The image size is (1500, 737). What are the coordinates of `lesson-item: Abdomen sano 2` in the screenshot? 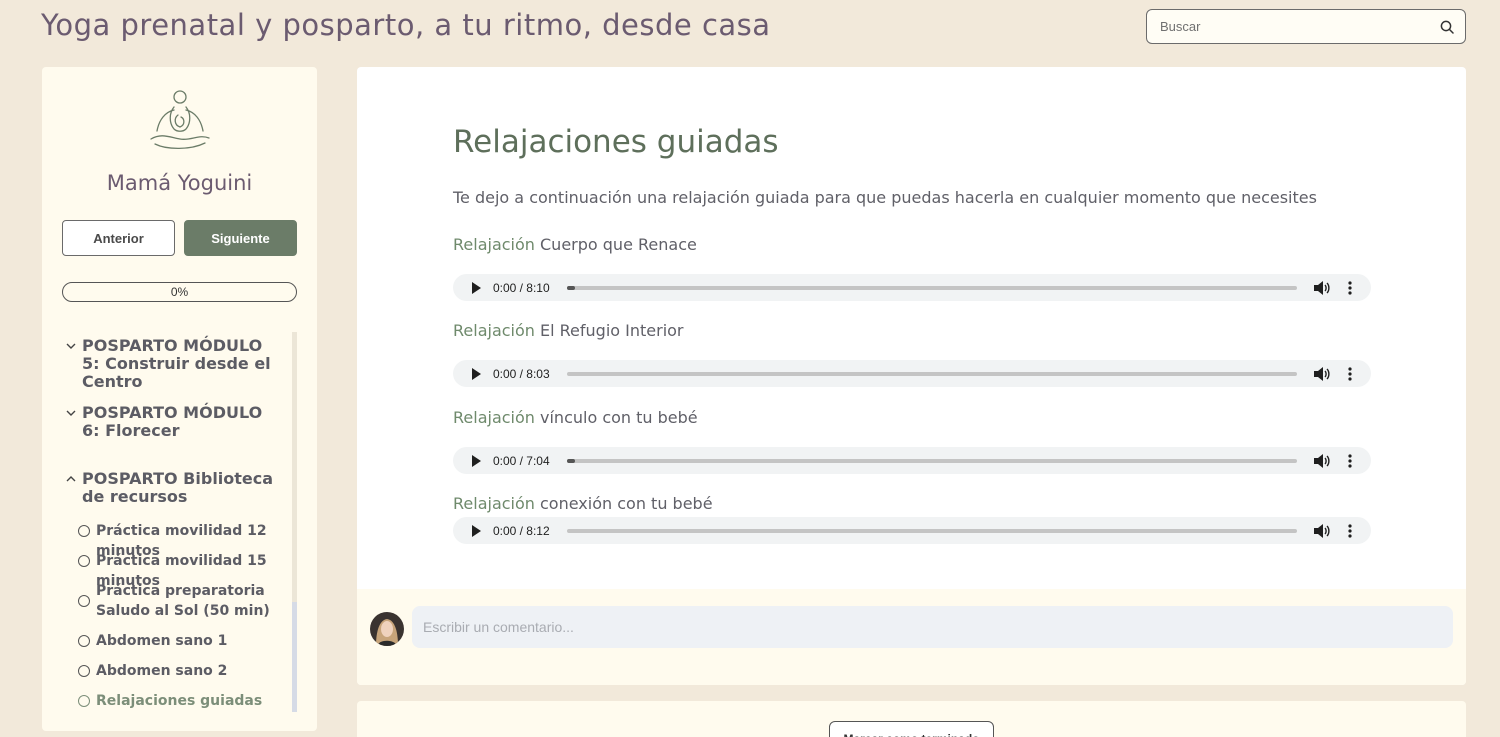 It's located at (187, 671).